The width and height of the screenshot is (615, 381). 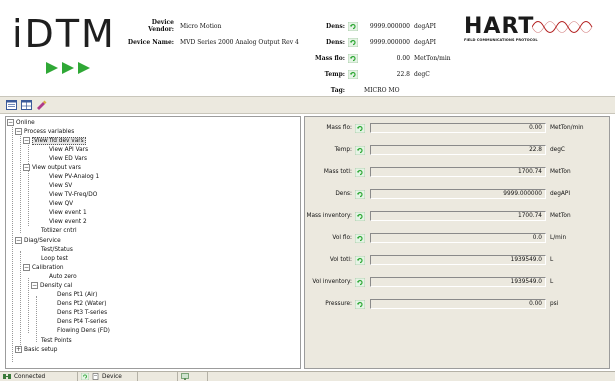 I want to click on connection-status: Connected, so click(x=39, y=376).